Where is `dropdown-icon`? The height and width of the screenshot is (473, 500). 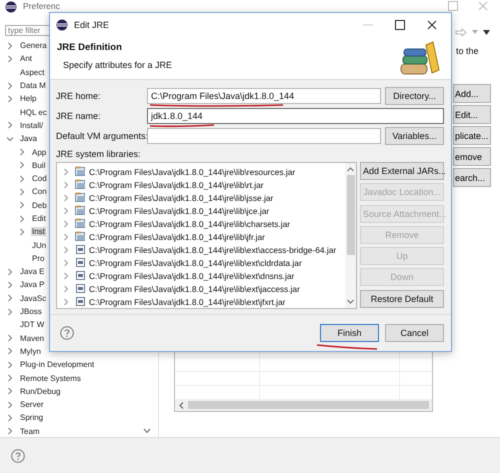
dropdown-icon is located at coordinates (475, 32).